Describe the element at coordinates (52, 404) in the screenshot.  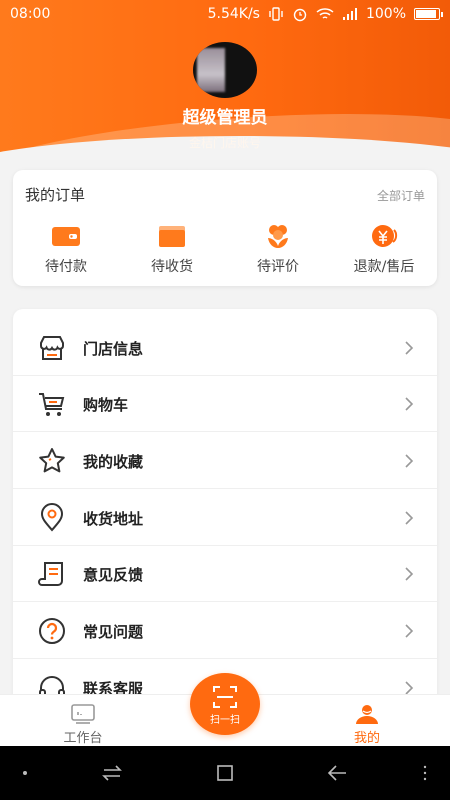
I see `cart-icon` at that location.